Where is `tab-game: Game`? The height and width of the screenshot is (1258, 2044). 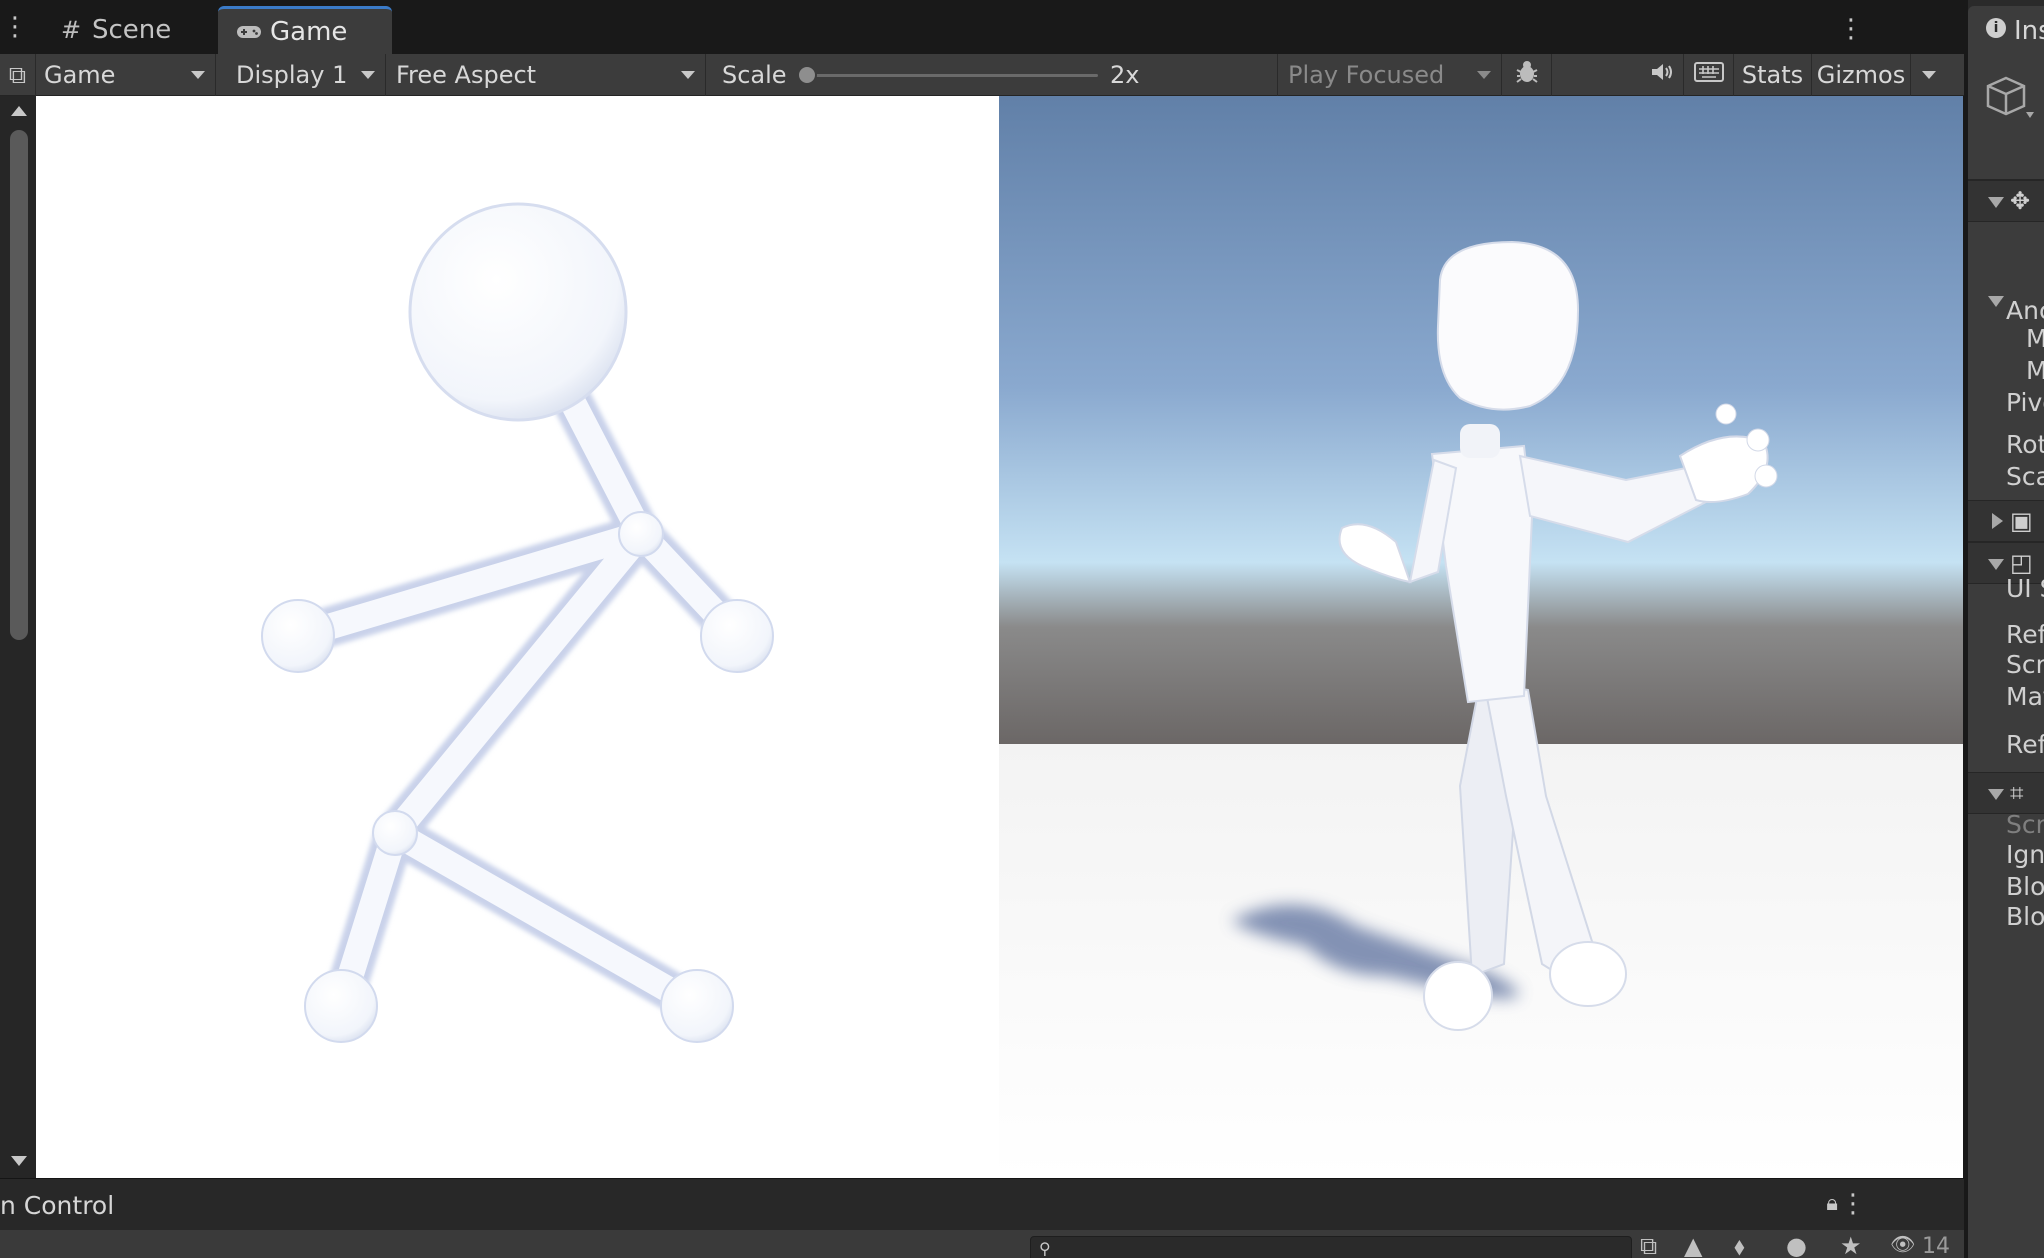 tab-game: Game is located at coordinates (305, 30).